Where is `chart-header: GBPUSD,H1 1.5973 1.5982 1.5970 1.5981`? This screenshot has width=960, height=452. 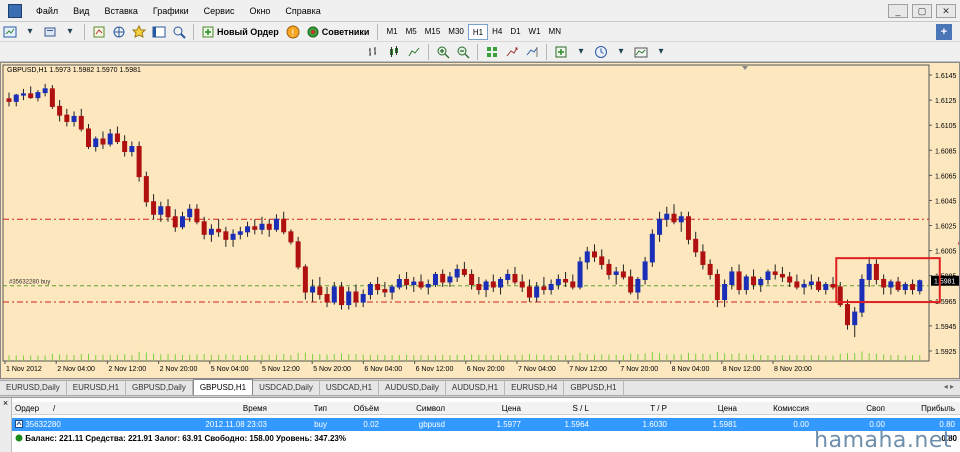
chart-header: GBPUSD,H1 1.5973 1.5982 1.5970 1.5981 is located at coordinates (74, 70).